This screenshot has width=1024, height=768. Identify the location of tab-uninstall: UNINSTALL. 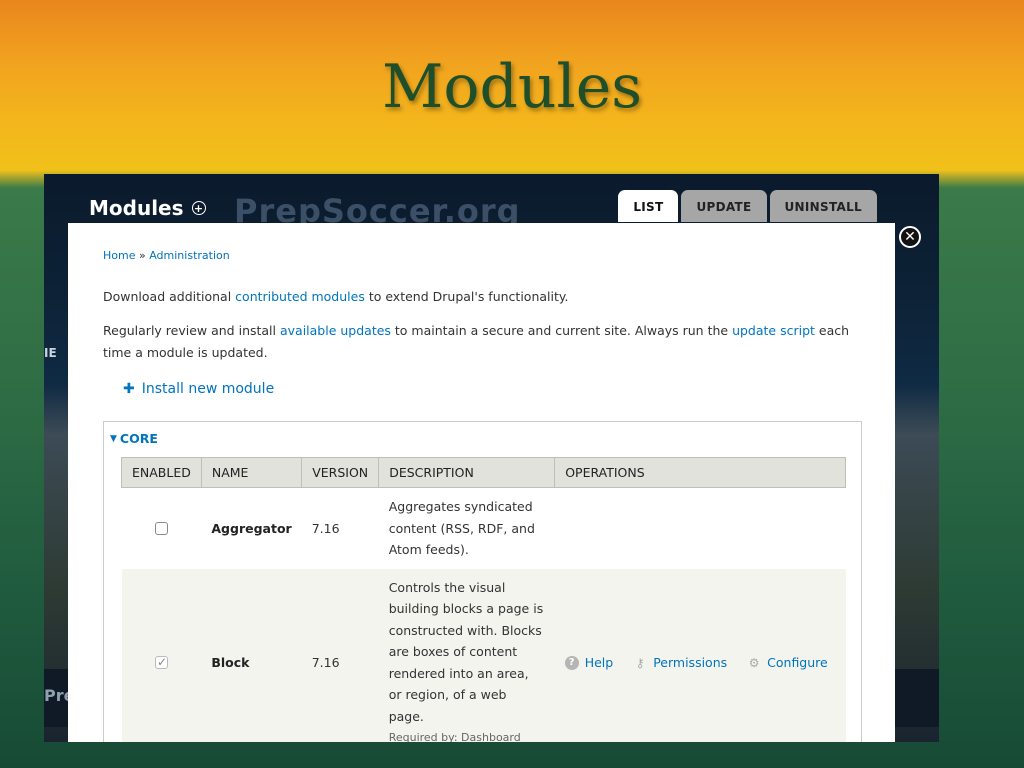
(823, 206).